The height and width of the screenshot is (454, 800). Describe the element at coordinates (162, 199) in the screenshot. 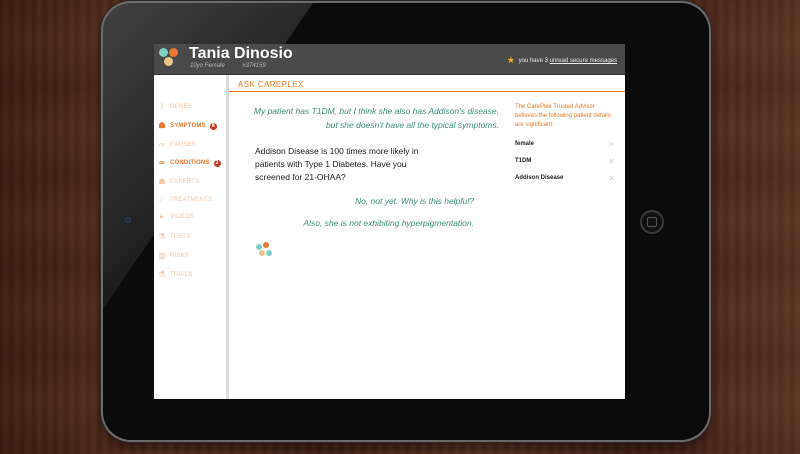

I see `syringe-icon: ⟋` at that location.